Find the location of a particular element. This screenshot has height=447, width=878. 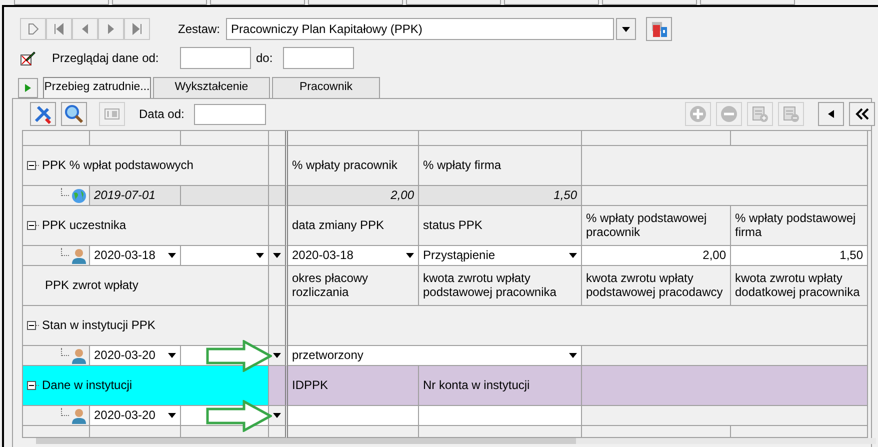

horizontal-scrollbar is located at coordinates (456, 441).